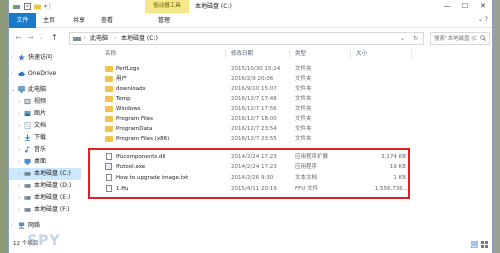 Image resolution: width=500 pixels, height=253 pixels. What do you see at coordinates (254, 167) in the screenshot?
I see `table-row: ffutool.exe 2014/2/24 17:23 应用程序 19 KB` at bounding box center [254, 167].